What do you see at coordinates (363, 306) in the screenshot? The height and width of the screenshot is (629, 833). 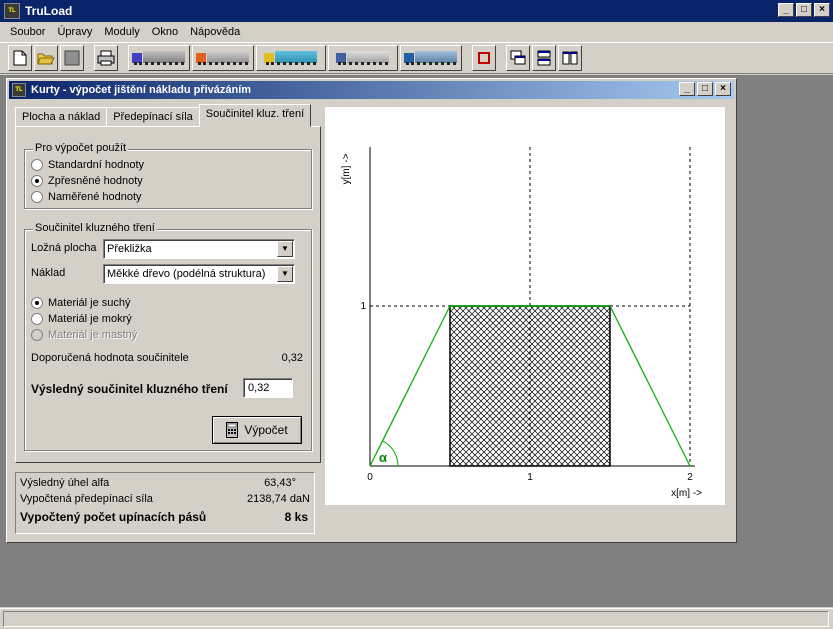 I see `y-tick-label: 1` at bounding box center [363, 306].